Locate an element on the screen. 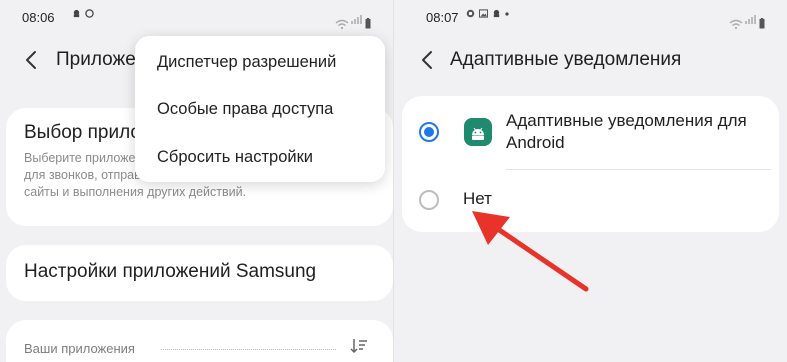 The height and width of the screenshot is (362, 787). page-title: Адаптивные уведомления is located at coordinates (566, 59).